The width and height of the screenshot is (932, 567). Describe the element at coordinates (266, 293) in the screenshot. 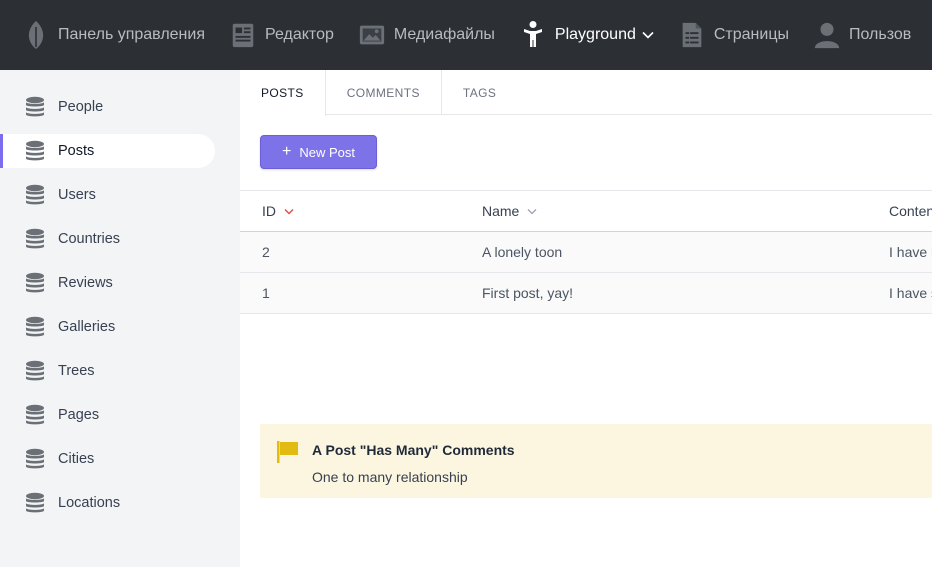

I see `cell-id: 1` at that location.